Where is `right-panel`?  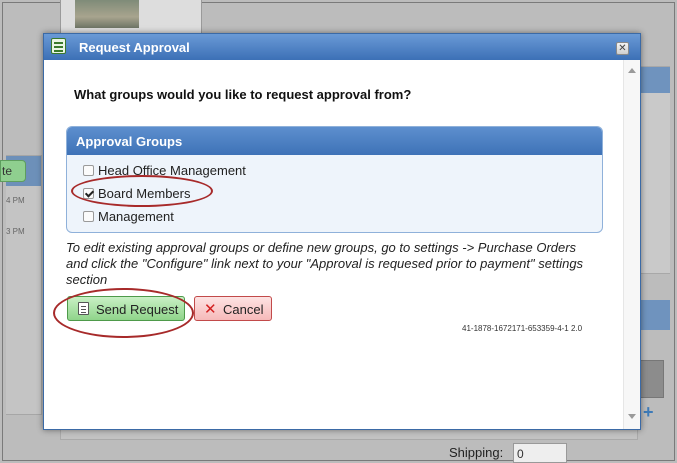
right-panel is located at coordinates (655, 170).